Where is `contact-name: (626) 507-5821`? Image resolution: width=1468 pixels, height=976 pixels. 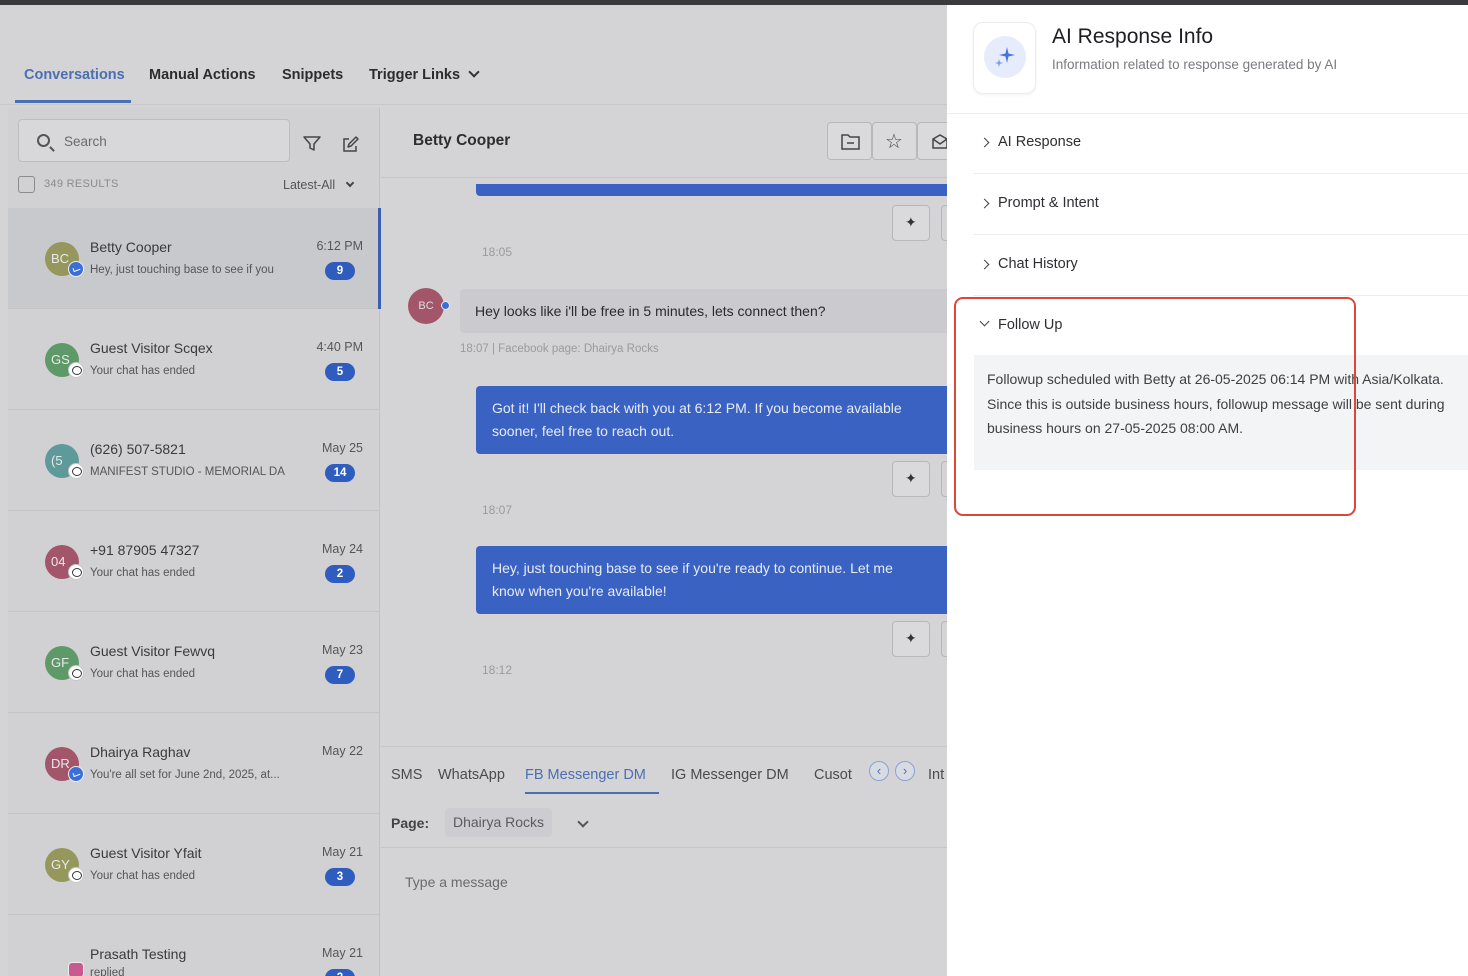
contact-name: (626) 507-5821 is located at coordinates (138, 449).